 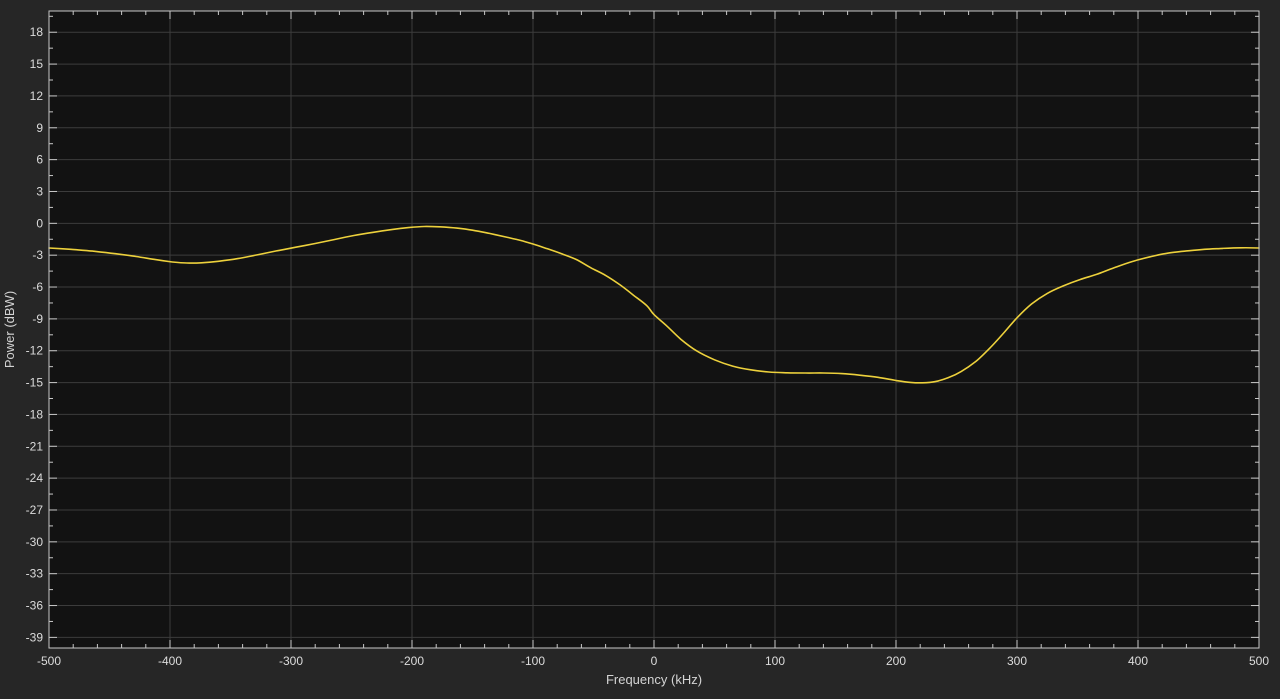 I want to click on x-tick-label: 500, so click(x=1259, y=661).